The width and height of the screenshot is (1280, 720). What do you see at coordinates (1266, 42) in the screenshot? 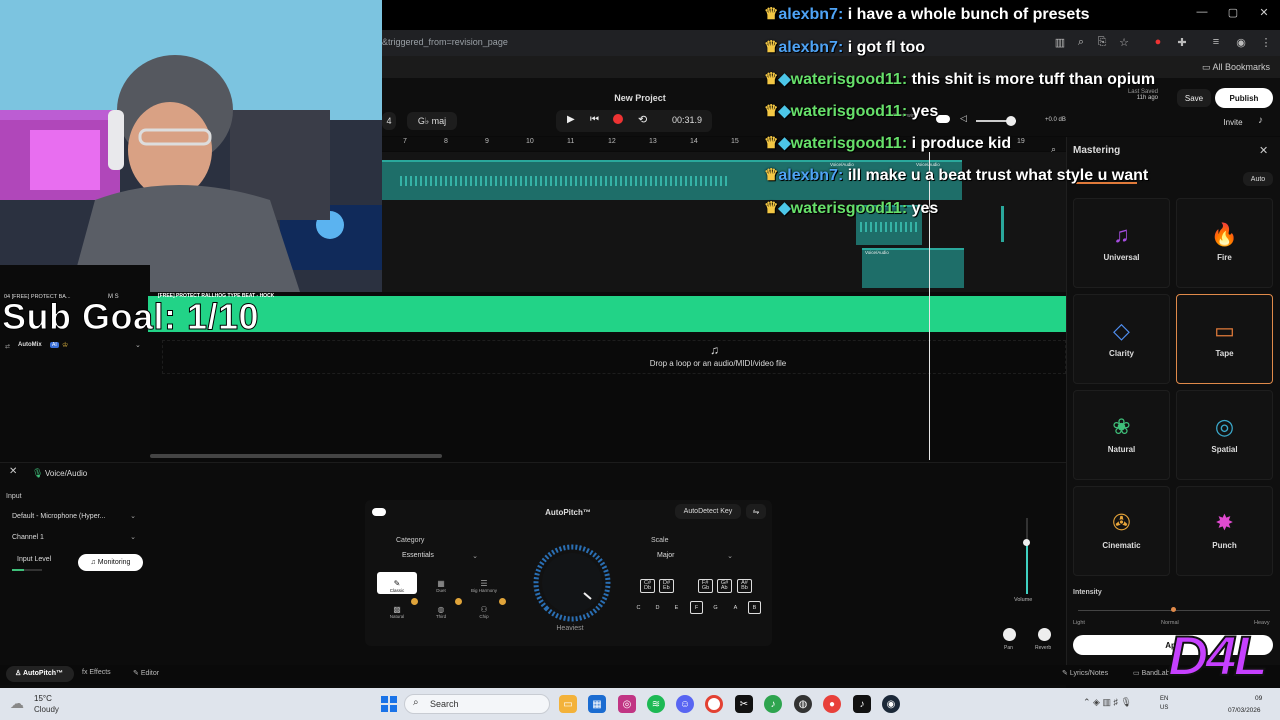
I see `menu-kebab-icon: ⋮` at bounding box center [1266, 42].